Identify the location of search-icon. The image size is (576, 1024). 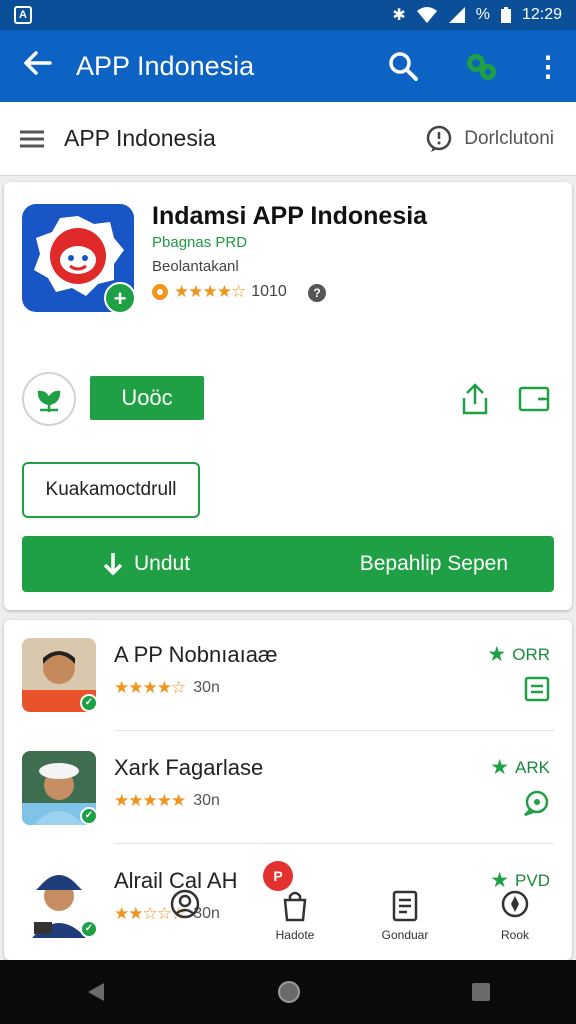
(403, 66).